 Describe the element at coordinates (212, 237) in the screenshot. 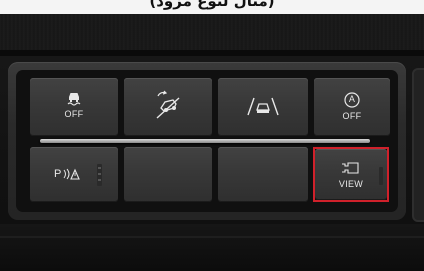

I see `lower-dash-seam` at that location.